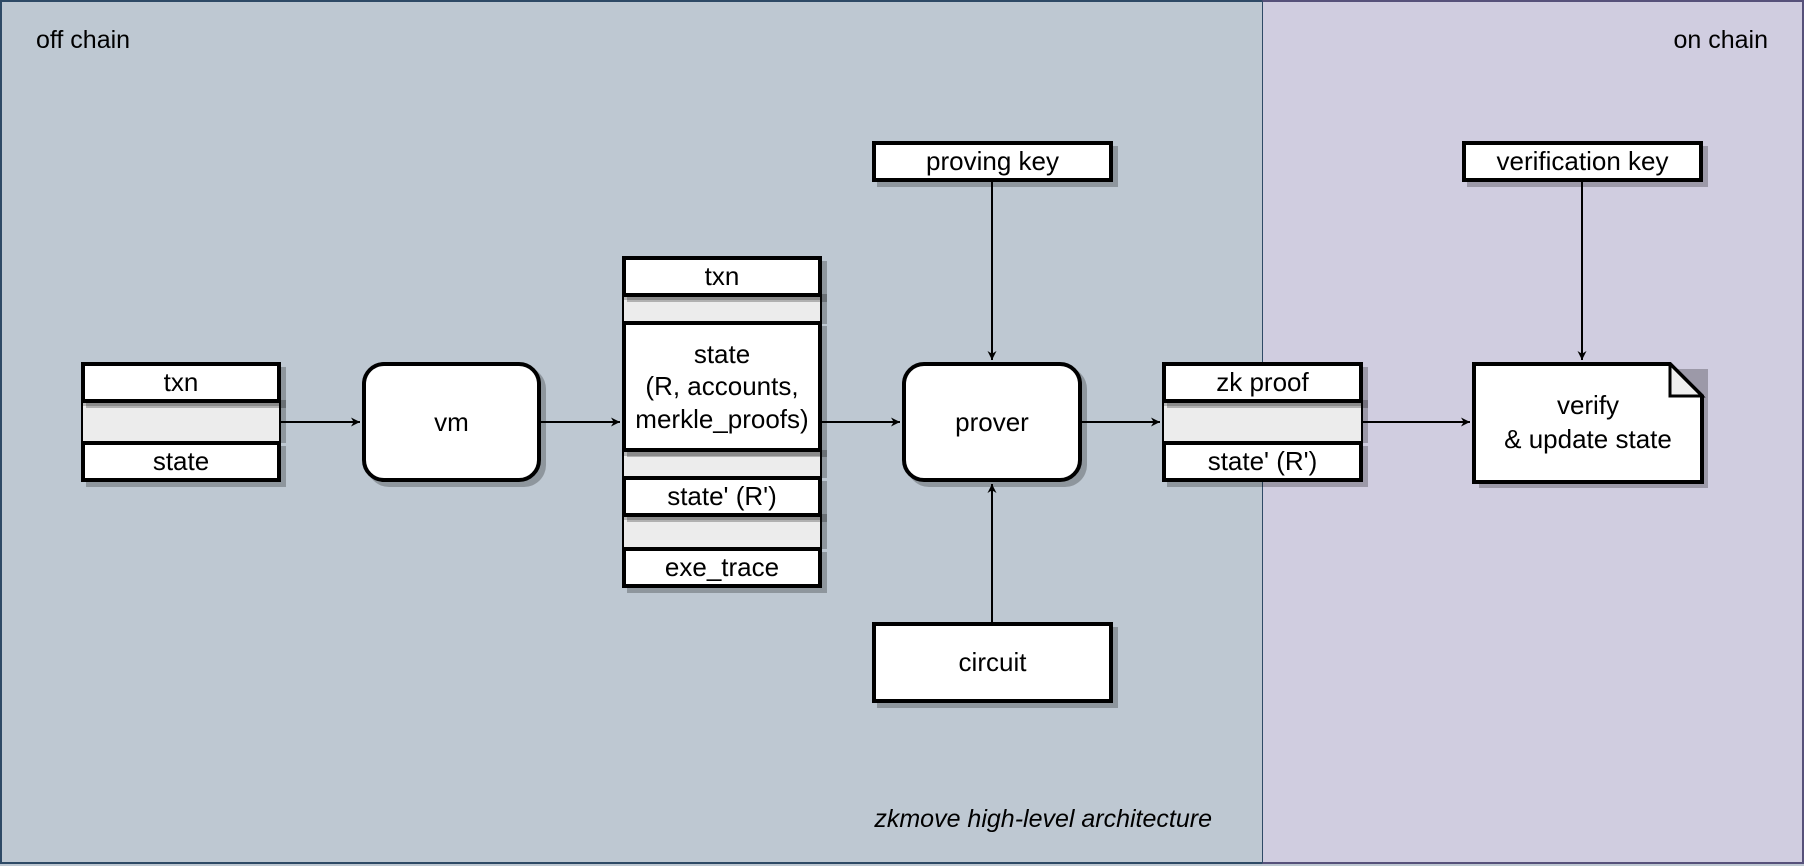 This screenshot has height=866, width=1804. I want to click on circuit-box: circuit, so click(992, 662).